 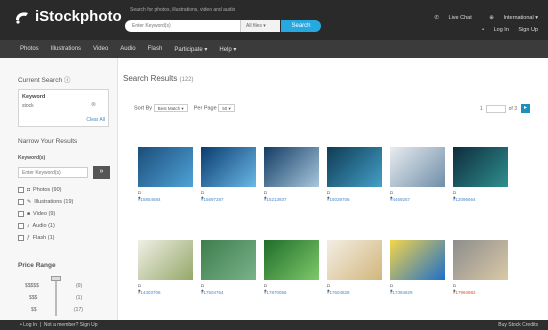 I want to click on nav-flash: Flash, so click(x=155, y=49).